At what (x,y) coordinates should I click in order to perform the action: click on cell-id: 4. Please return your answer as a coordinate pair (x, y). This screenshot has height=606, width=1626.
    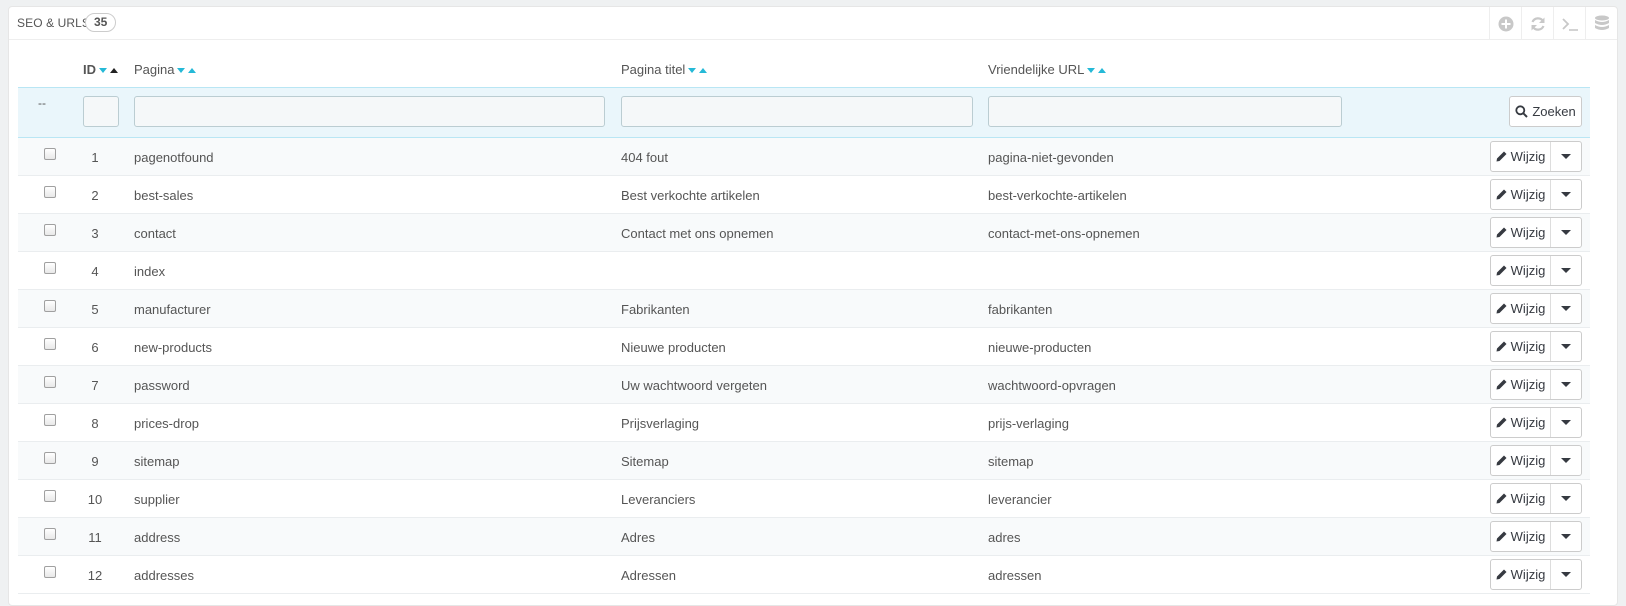
    Looking at the image, I should click on (95, 271).